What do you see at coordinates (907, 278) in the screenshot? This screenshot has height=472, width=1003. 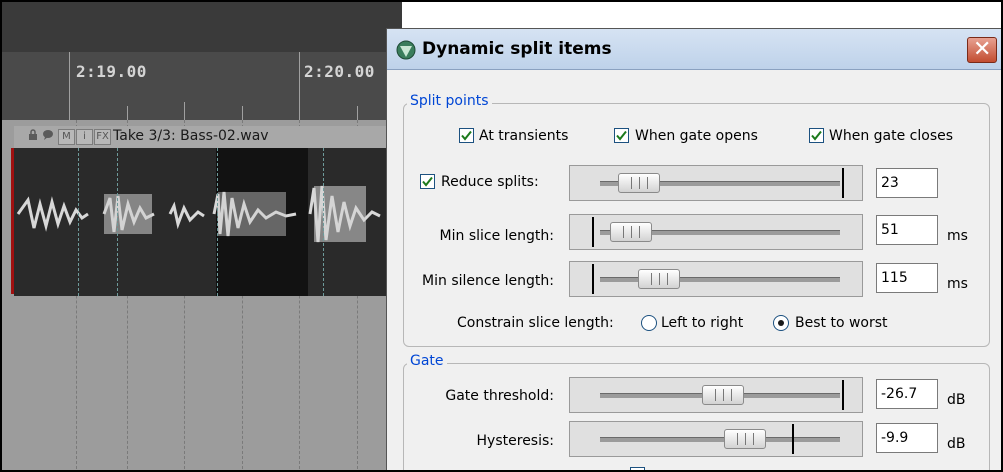 I see `min-silence-length-value: 115` at bounding box center [907, 278].